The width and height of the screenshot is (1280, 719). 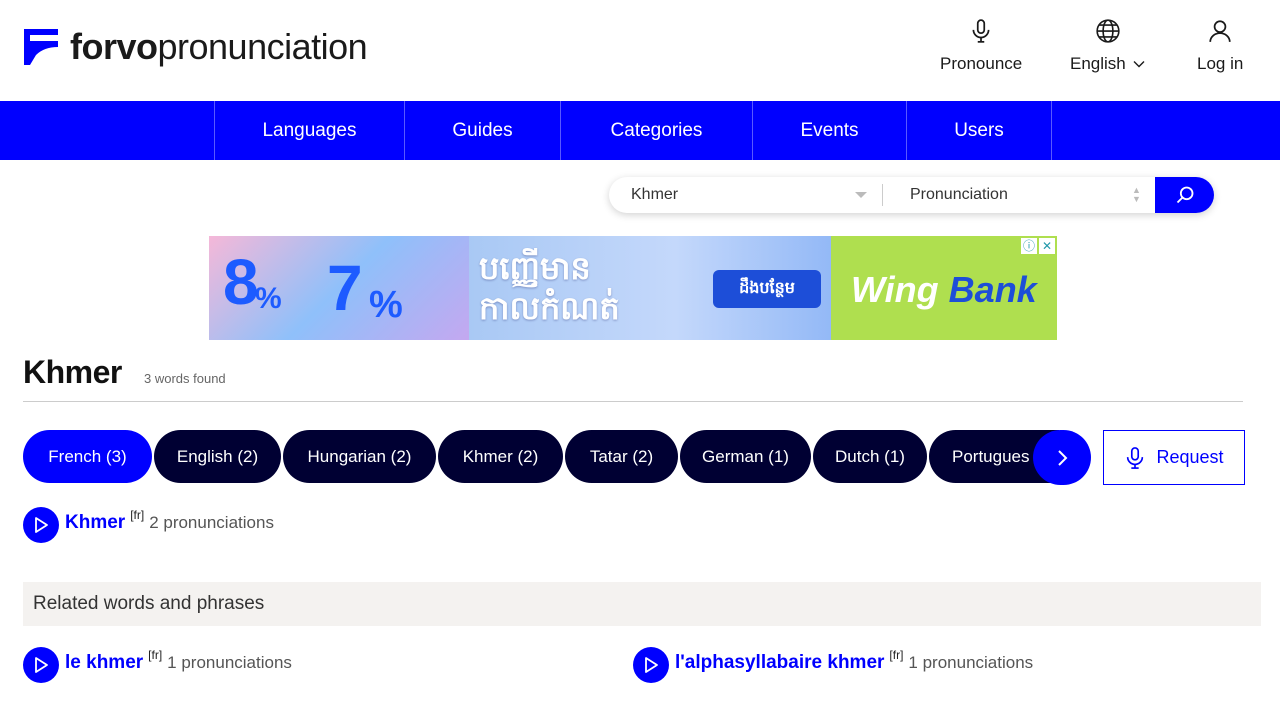 I want to click on pronunciation-count: 2 pronunciations, so click(x=211, y=522).